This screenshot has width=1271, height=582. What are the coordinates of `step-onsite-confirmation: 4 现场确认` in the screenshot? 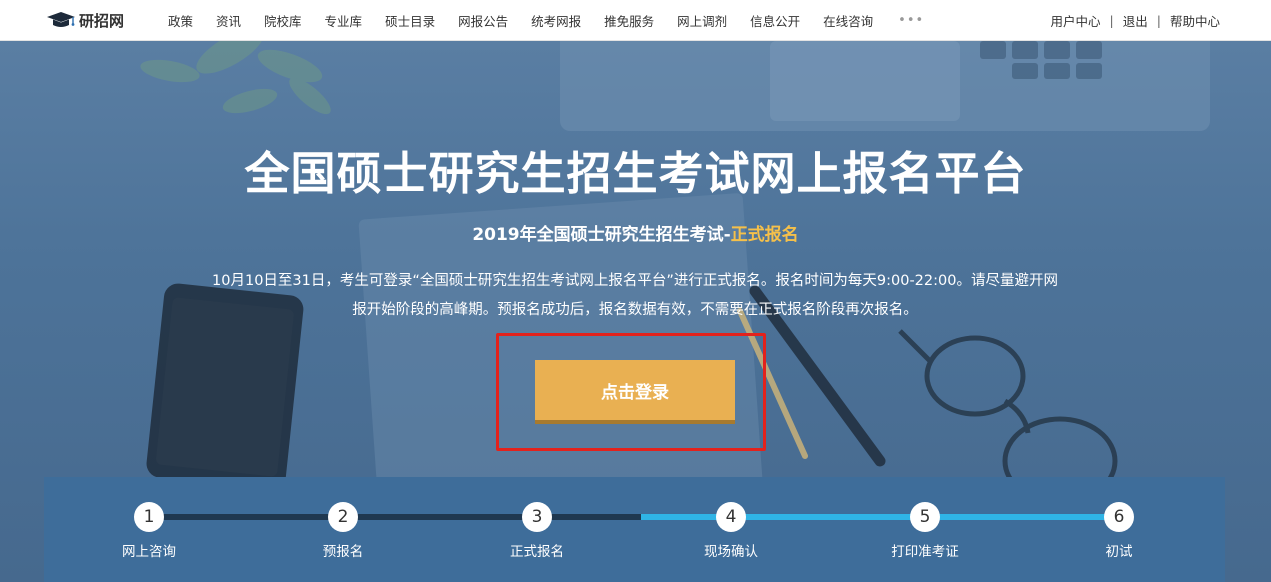 It's located at (731, 531).